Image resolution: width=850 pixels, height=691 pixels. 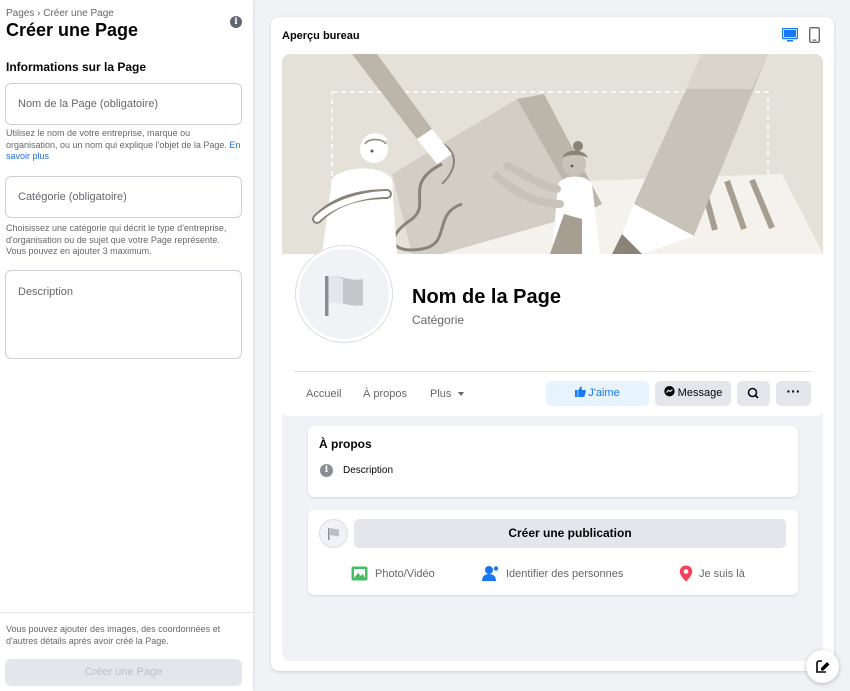 I want to click on tab-more: Plus, so click(x=447, y=394).